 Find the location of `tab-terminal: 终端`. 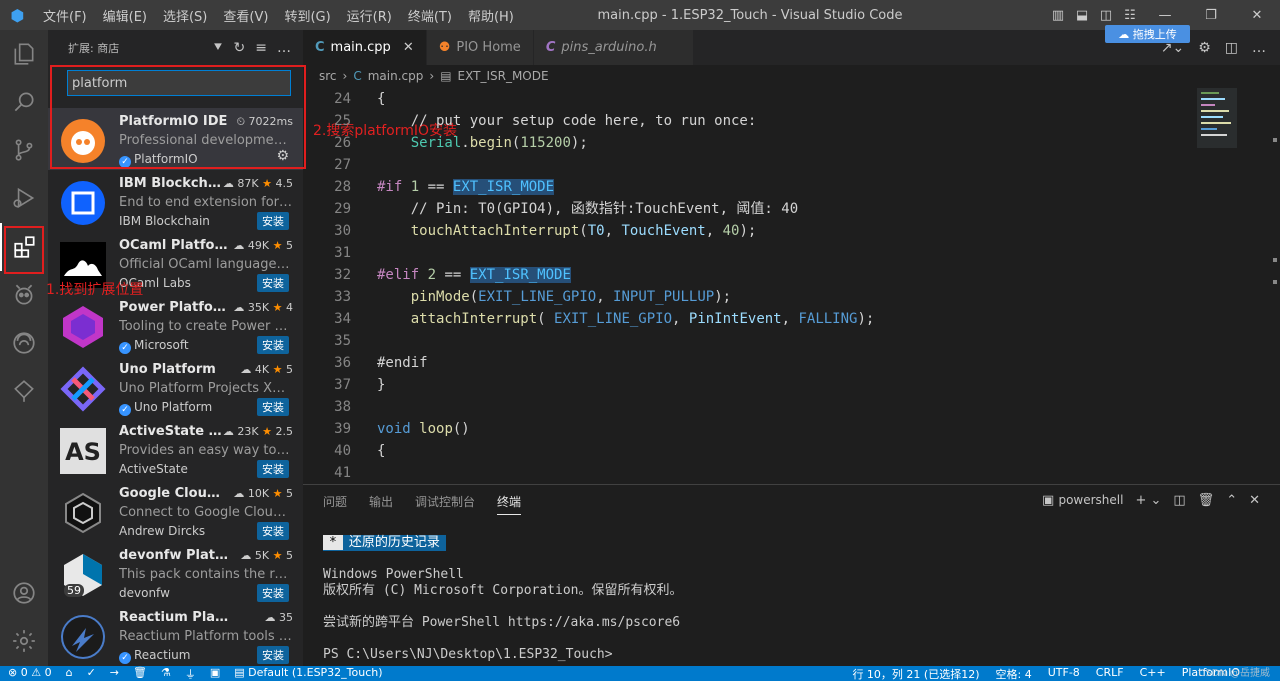

tab-terminal: 终端 is located at coordinates (509, 504).